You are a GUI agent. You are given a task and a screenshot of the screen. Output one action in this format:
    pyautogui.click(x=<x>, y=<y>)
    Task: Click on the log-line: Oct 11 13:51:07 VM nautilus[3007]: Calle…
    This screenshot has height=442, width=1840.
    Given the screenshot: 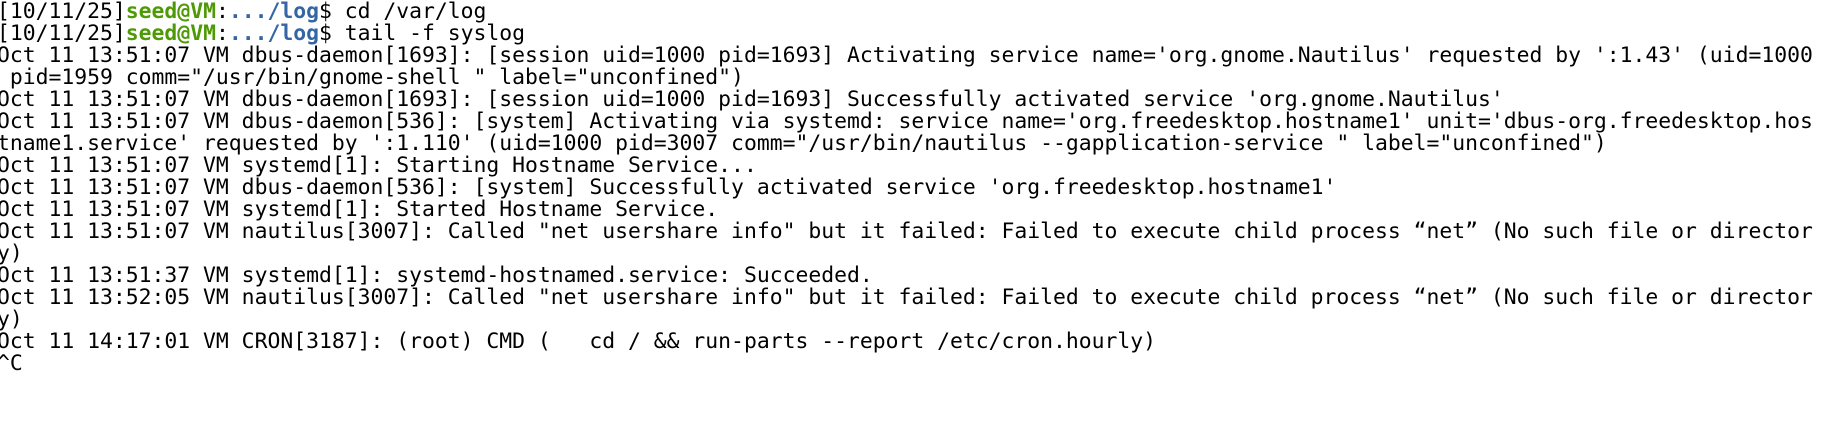 What is the action you would take?
    pyautogui.click(x=906, y=231)
    